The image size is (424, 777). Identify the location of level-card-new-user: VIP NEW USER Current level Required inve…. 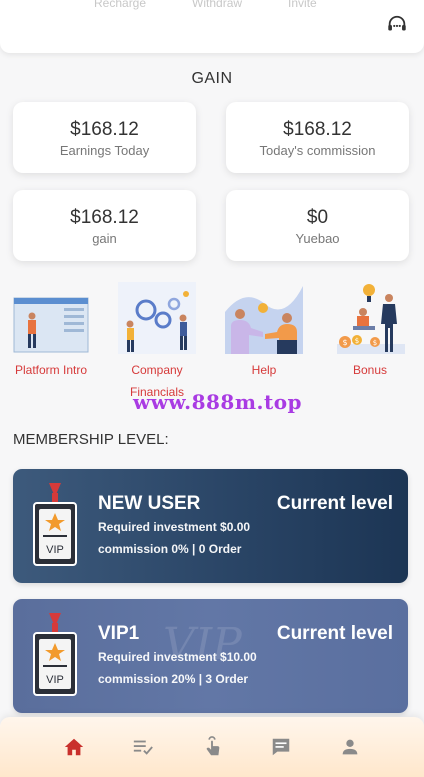
(210, 526).